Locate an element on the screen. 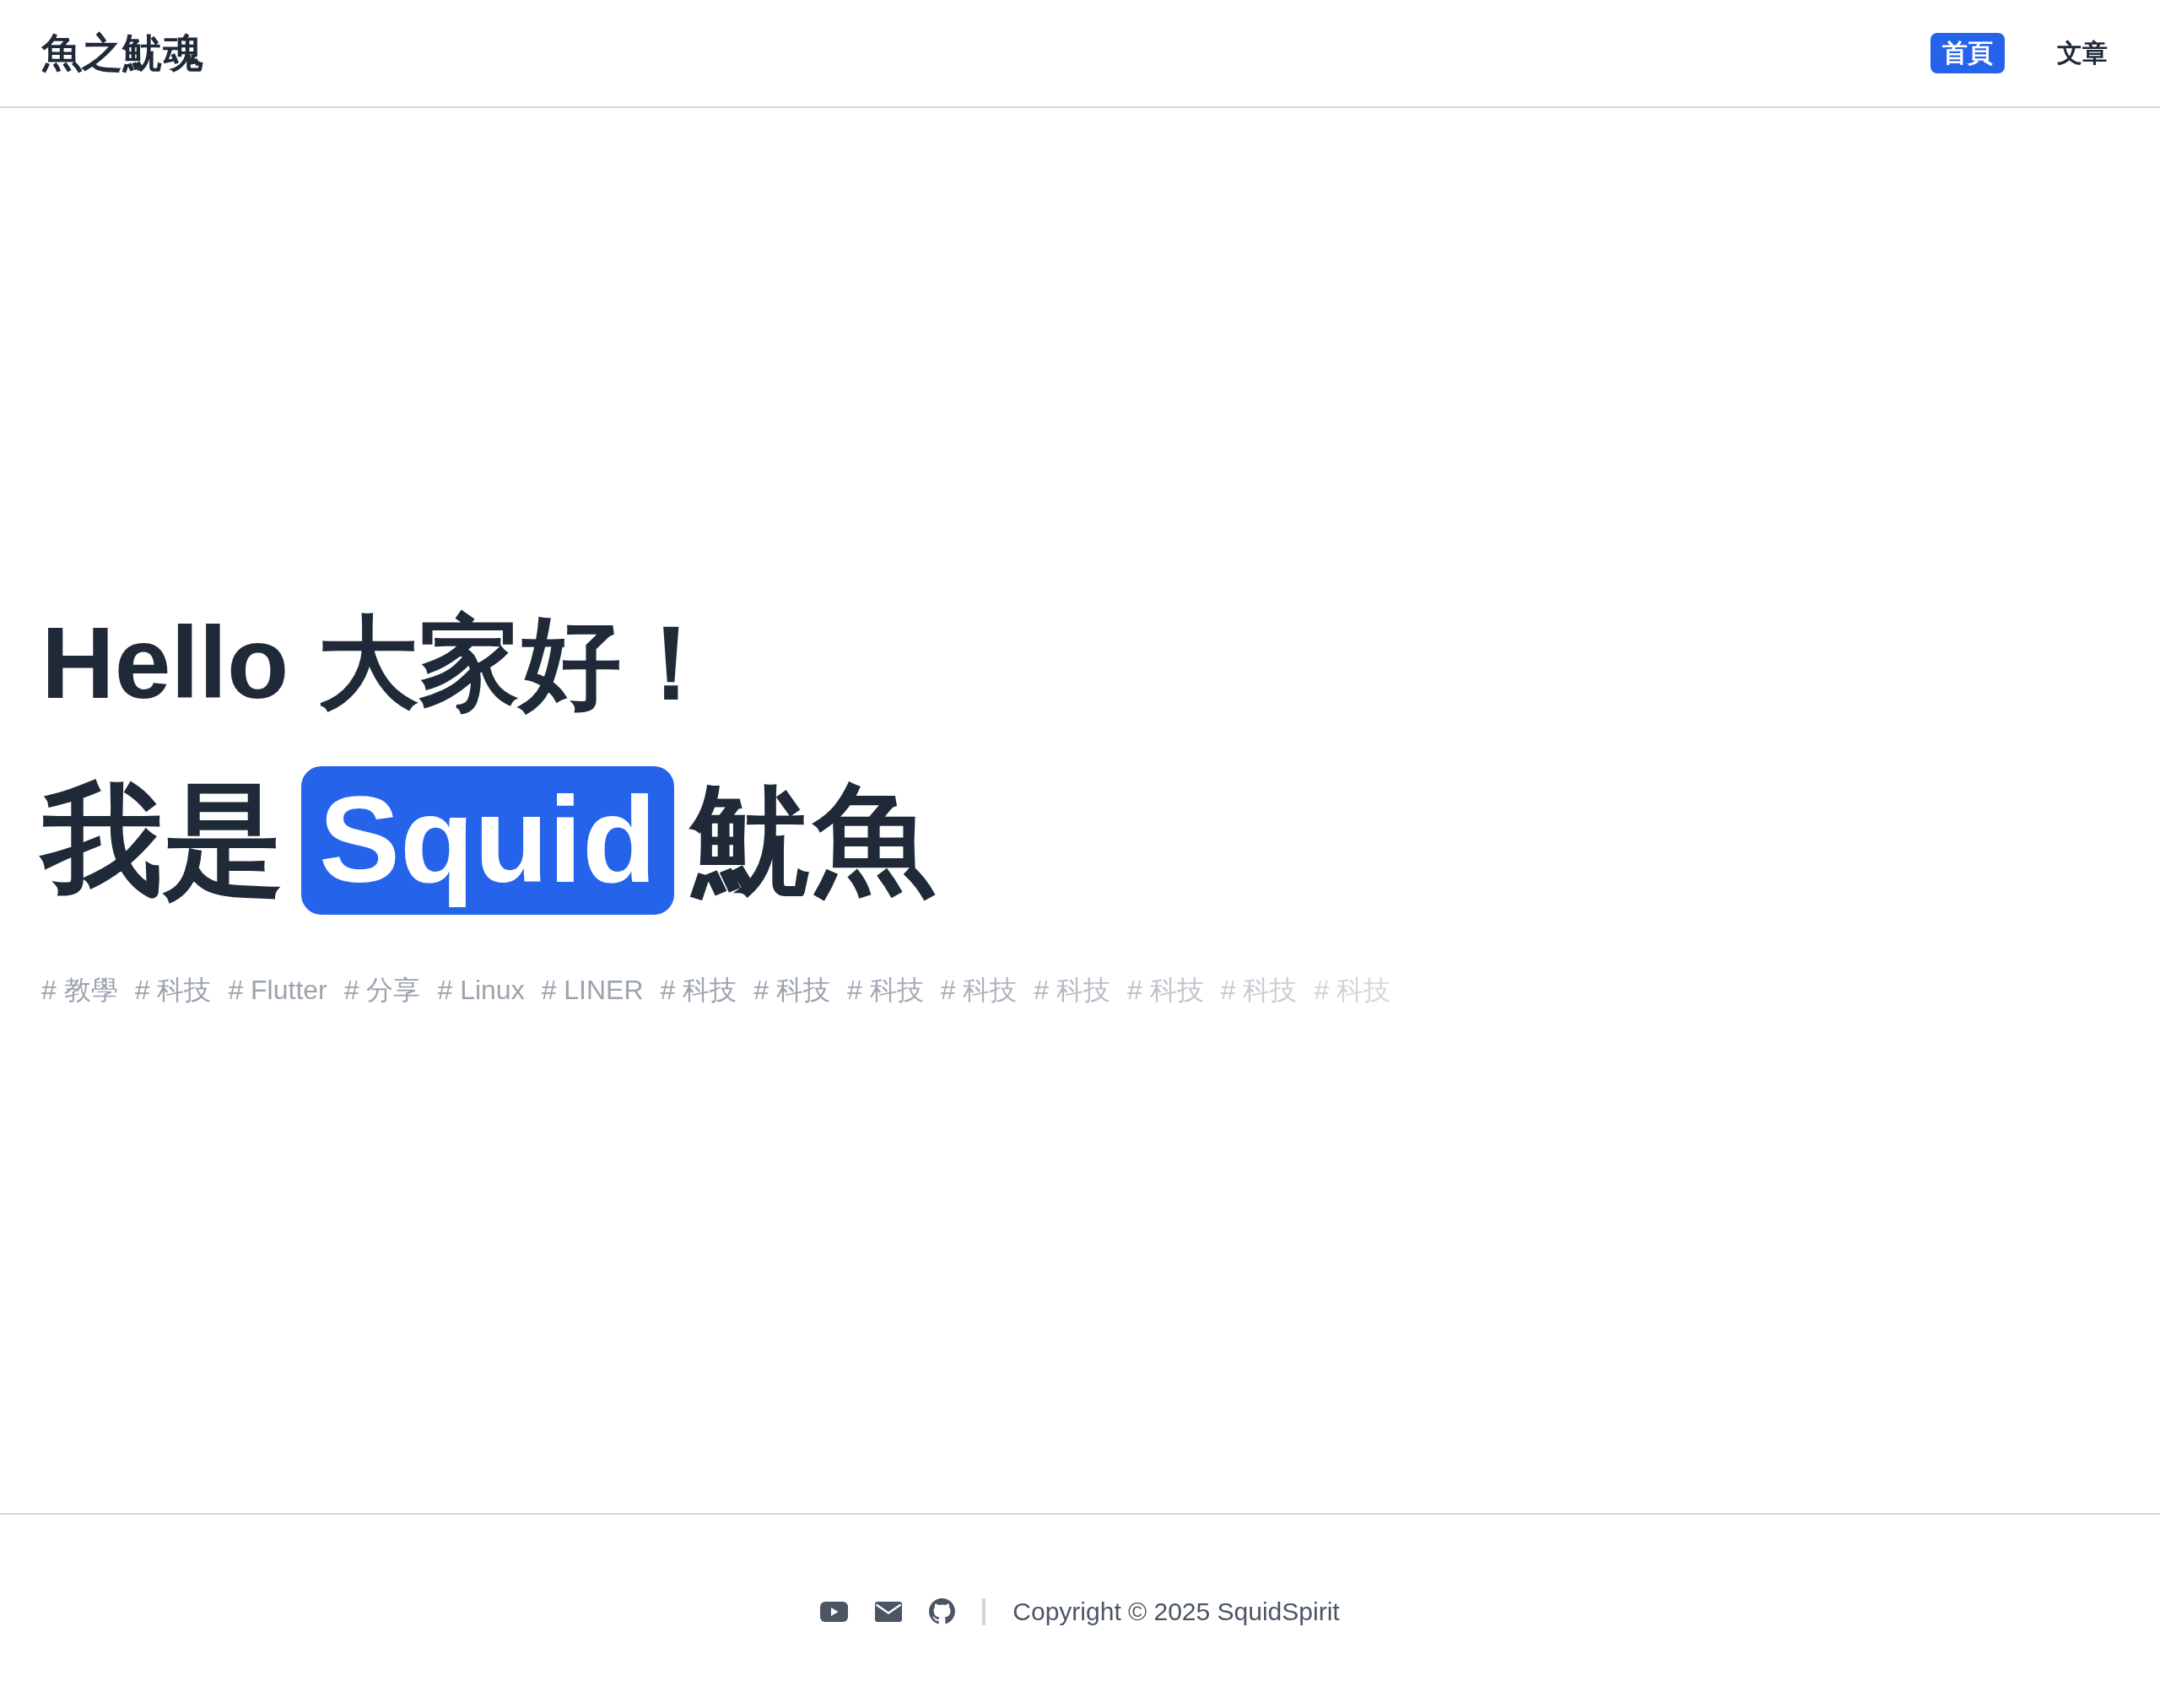 This screenshot has height=1708, width=2160. tag-link: # 分享 is located at coordinates (382, 989).